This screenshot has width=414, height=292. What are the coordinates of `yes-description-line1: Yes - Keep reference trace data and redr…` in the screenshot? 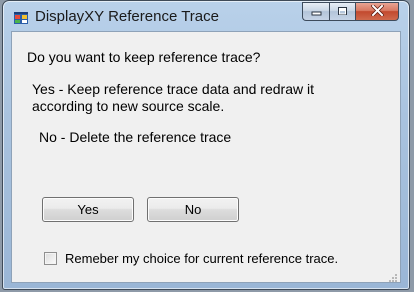 It's located at (173, 89).